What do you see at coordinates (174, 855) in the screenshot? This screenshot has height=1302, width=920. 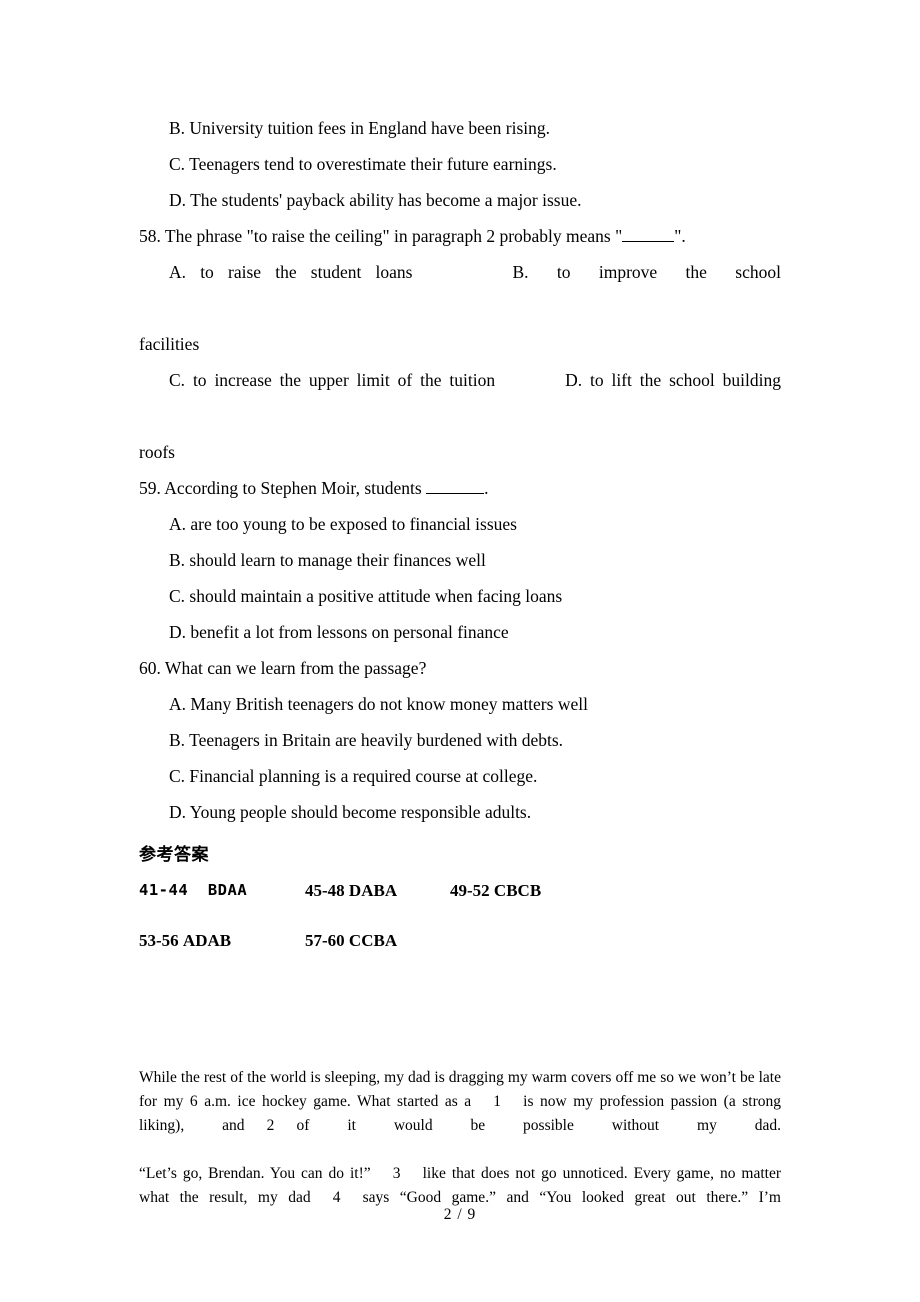 I see `answer-key-title: 参考答案` at bounding box center [174, 855].